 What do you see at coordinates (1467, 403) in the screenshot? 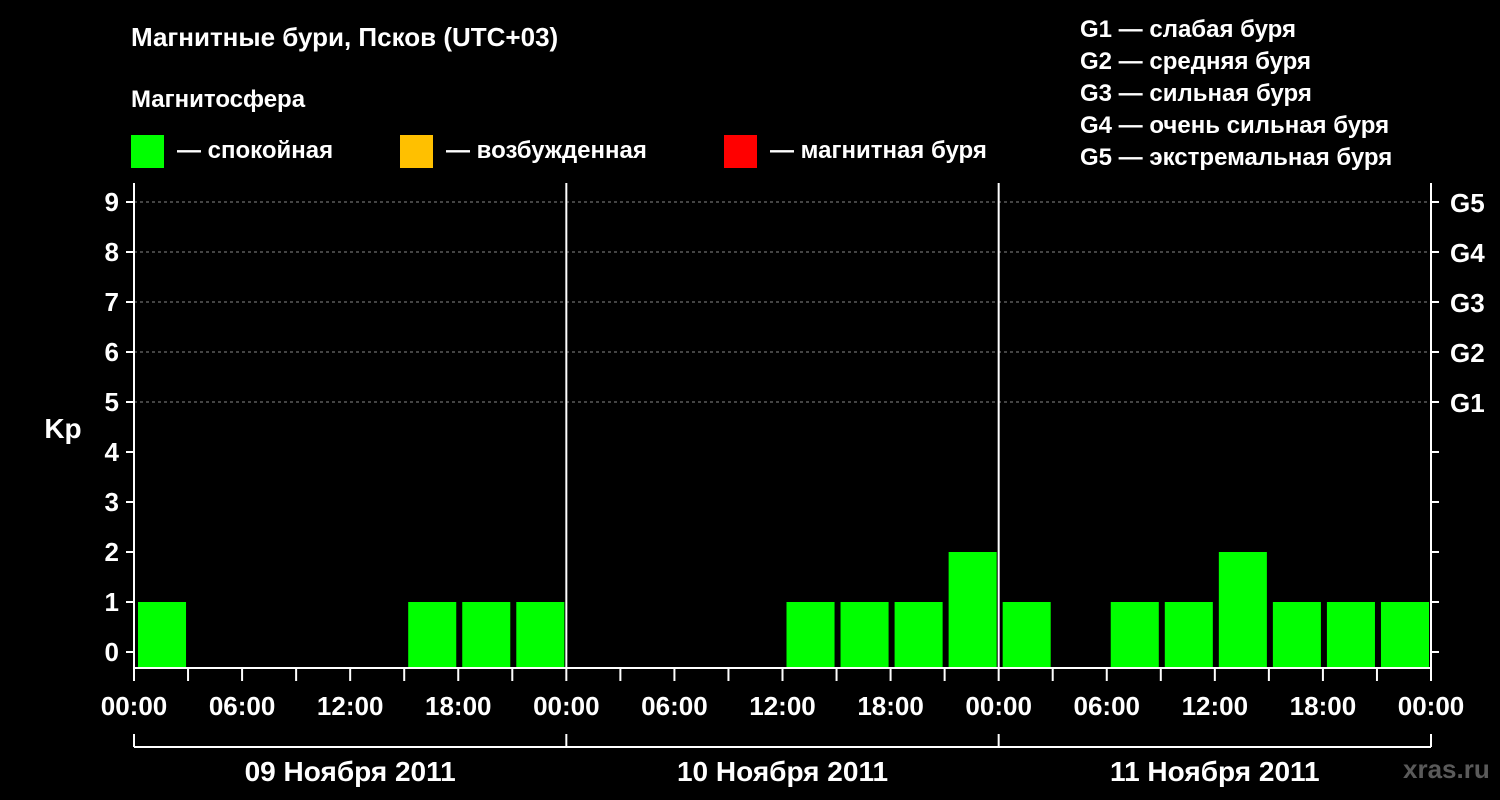
I see `g-level-label: G1` at bounding box center [1467, 403].